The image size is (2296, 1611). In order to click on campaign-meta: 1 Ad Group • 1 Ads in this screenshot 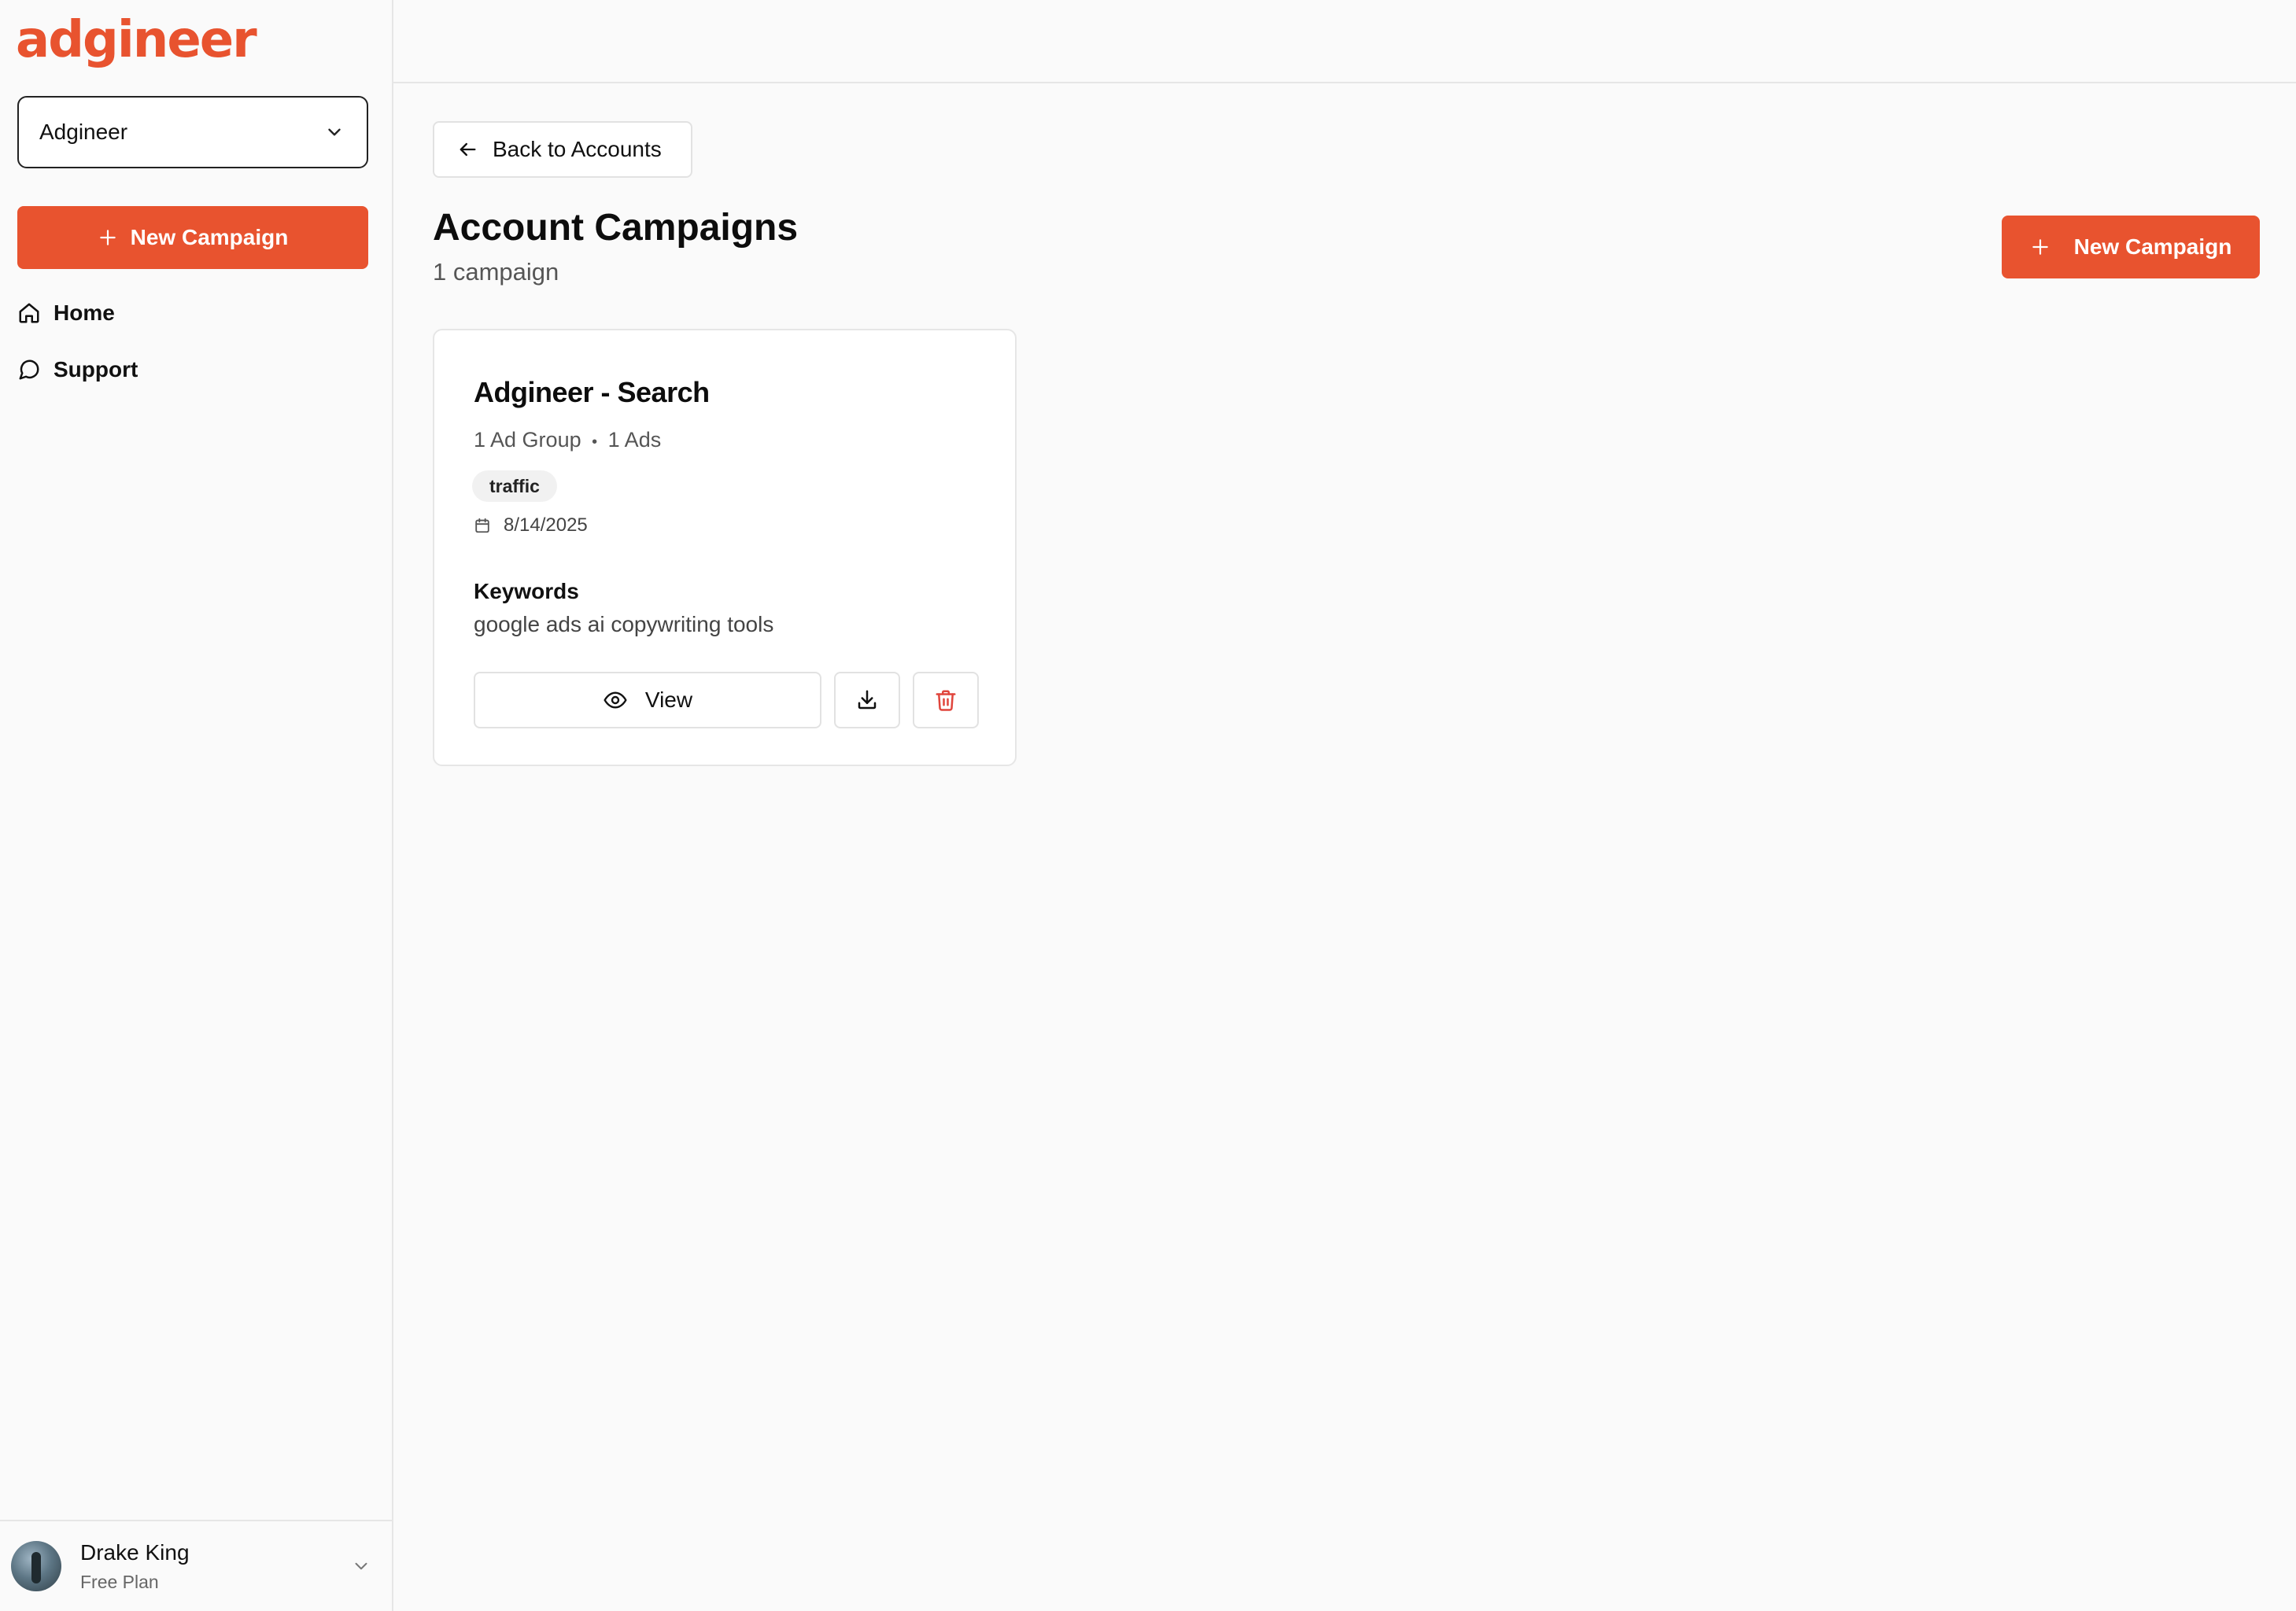, I will do `click(567, 440)`.